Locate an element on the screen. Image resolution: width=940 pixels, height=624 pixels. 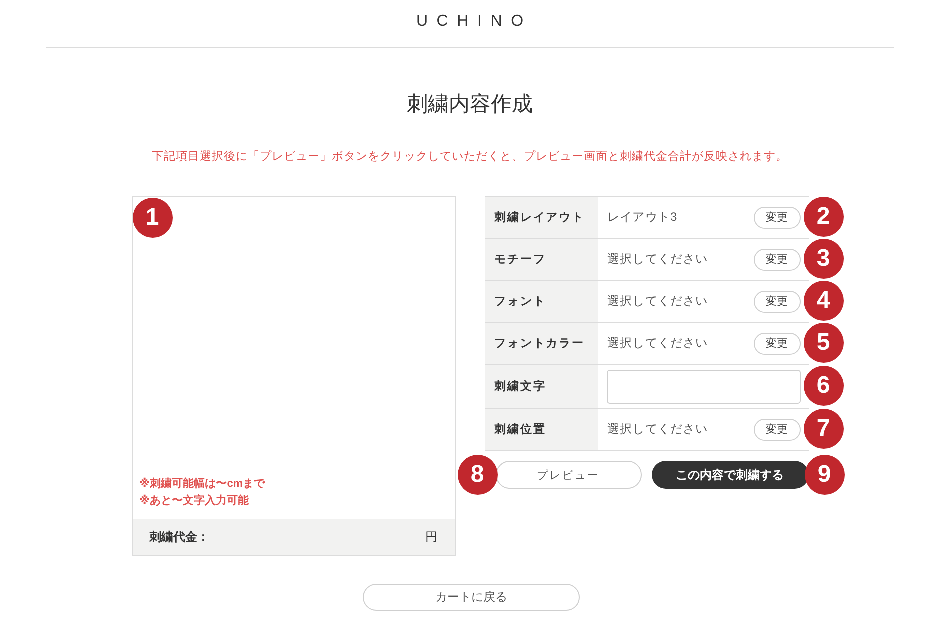
note-text: ※刺繍可能幅は〜cmまで is located at coordinates (203, 484).